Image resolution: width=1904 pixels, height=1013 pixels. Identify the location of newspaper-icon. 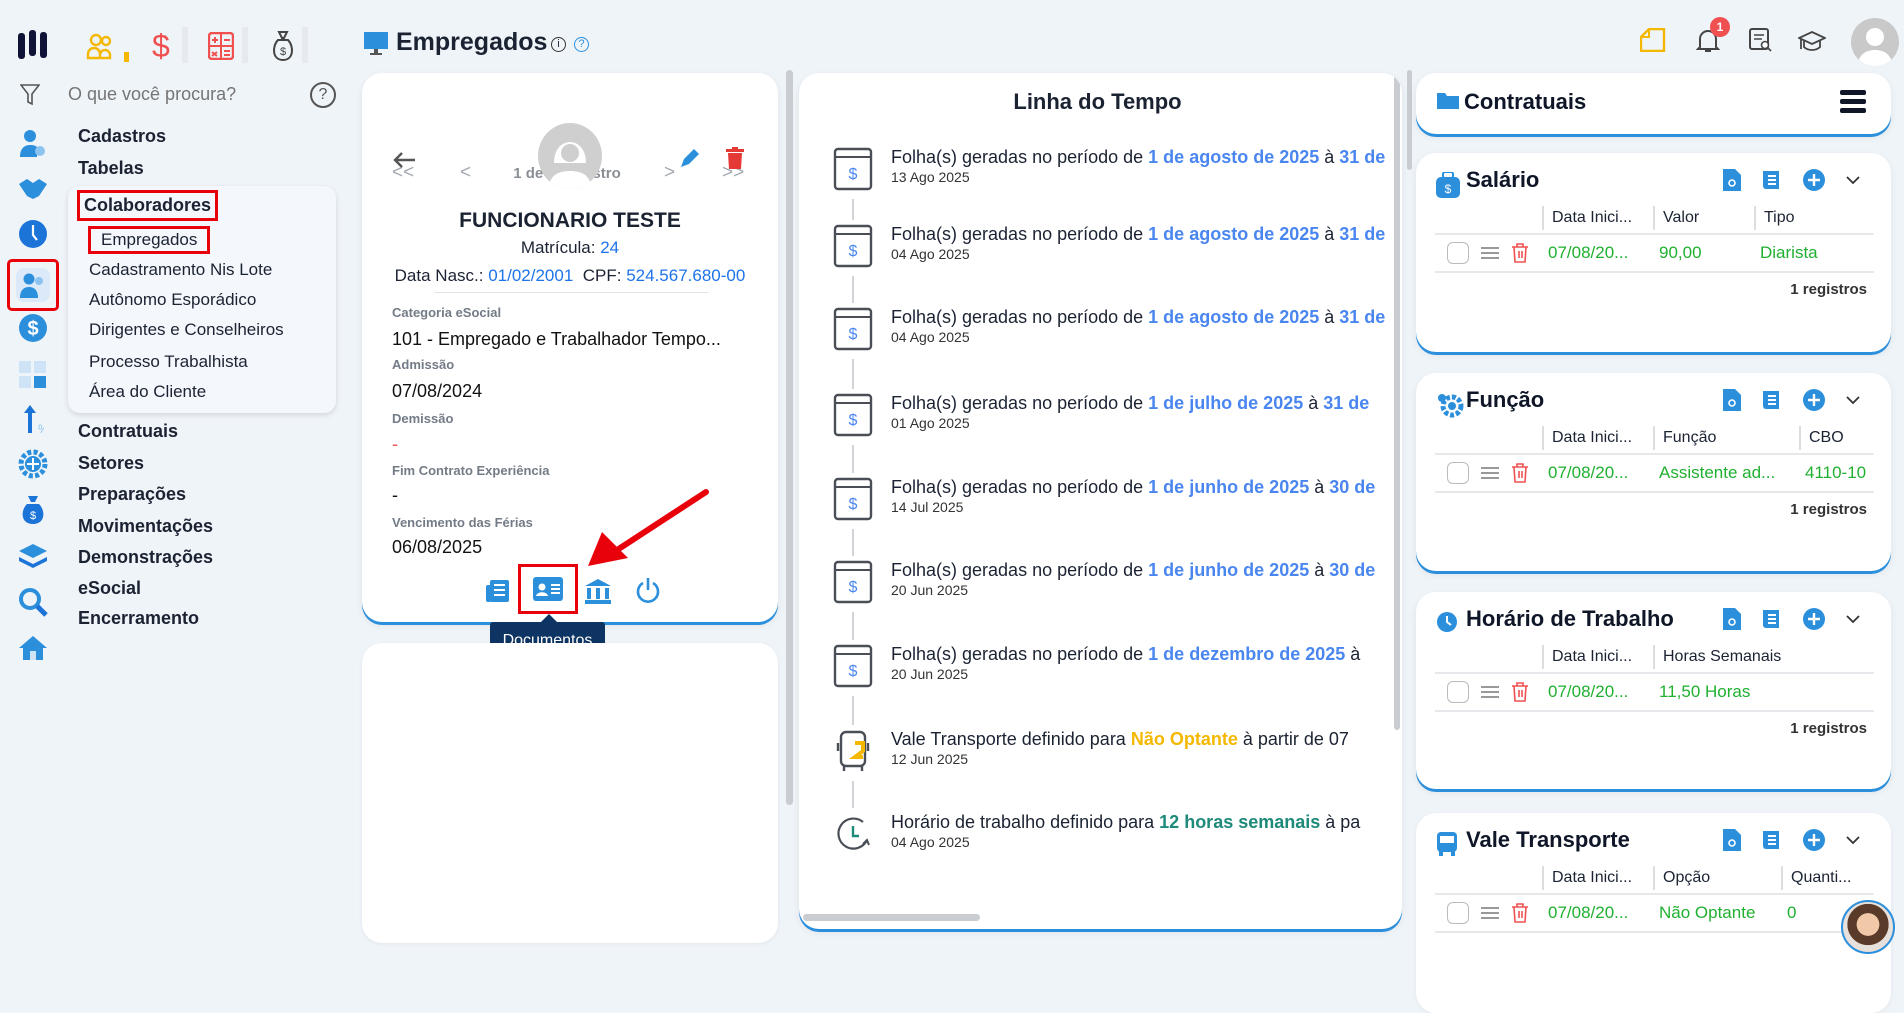
(498, 591).